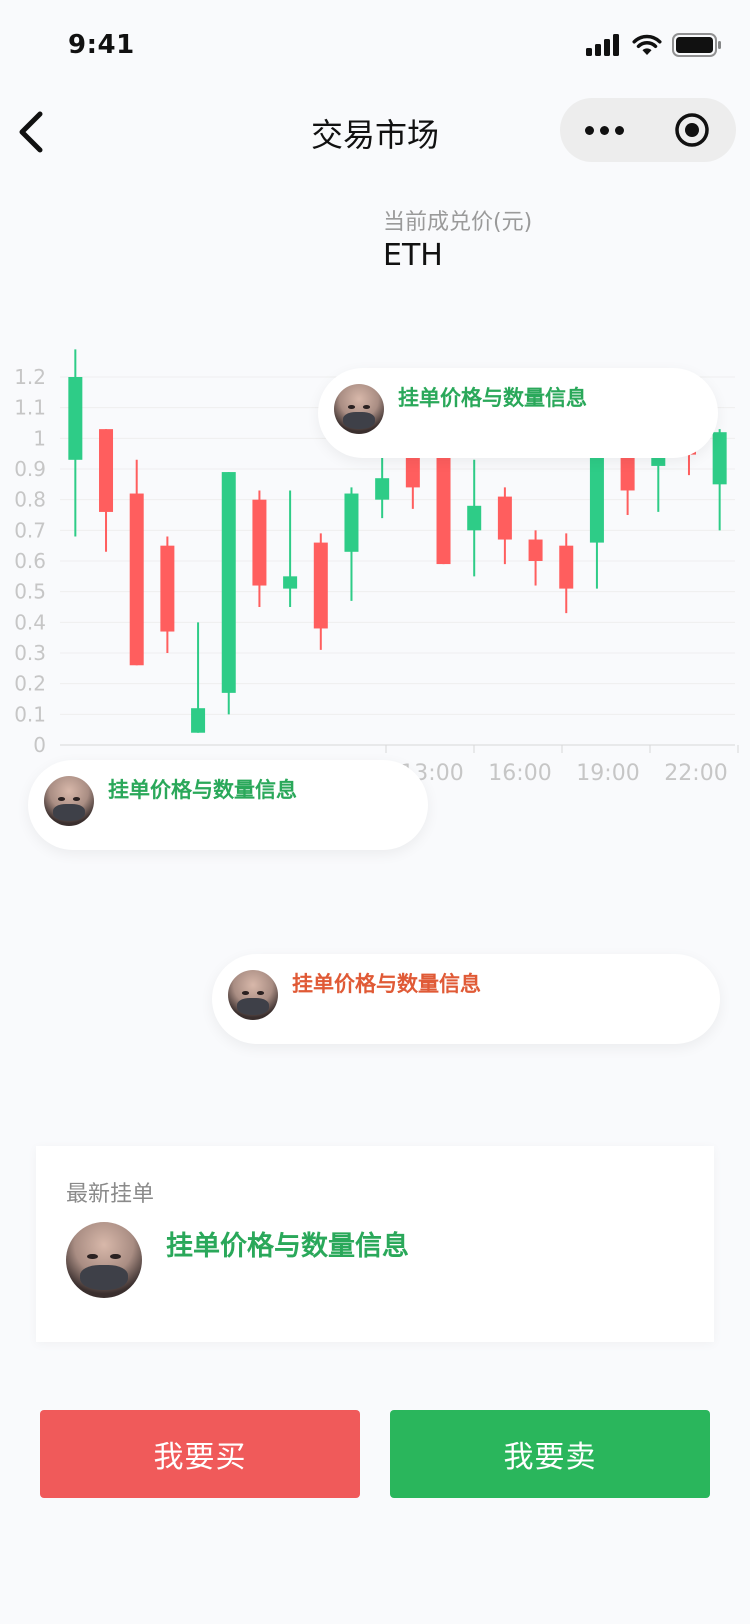 This screenshot has height=1624, width=750. What do you see at coordinates (200, 1454) in the screenshot?
I see `buy-button: 我要买` at bounding box center [200, 1454].